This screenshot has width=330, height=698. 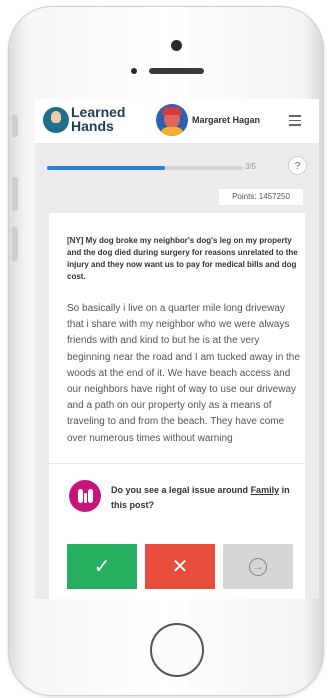 I want to click on question-prefix: Do you see a legal issue around, so click(x=180, y=490).